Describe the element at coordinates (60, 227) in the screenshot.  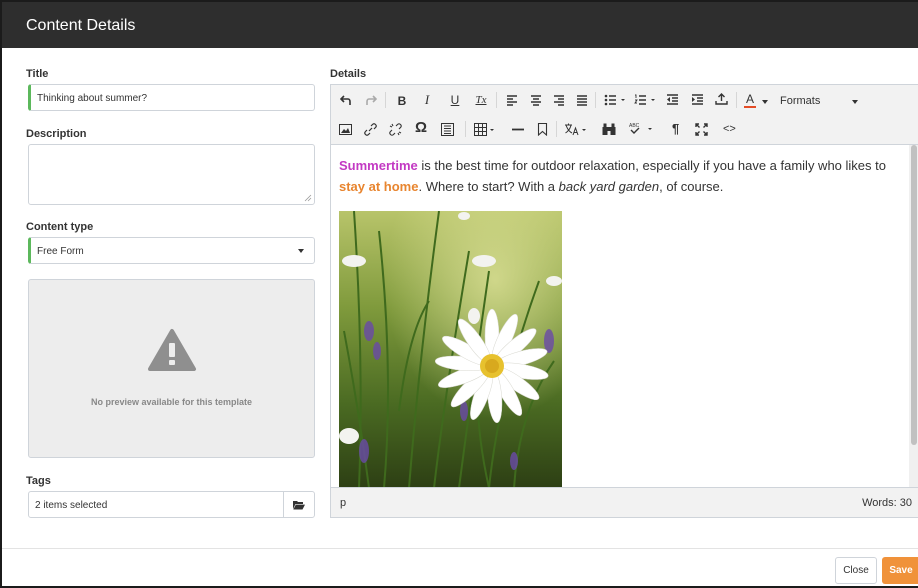
I see `content-type-label: Content type` at that location.